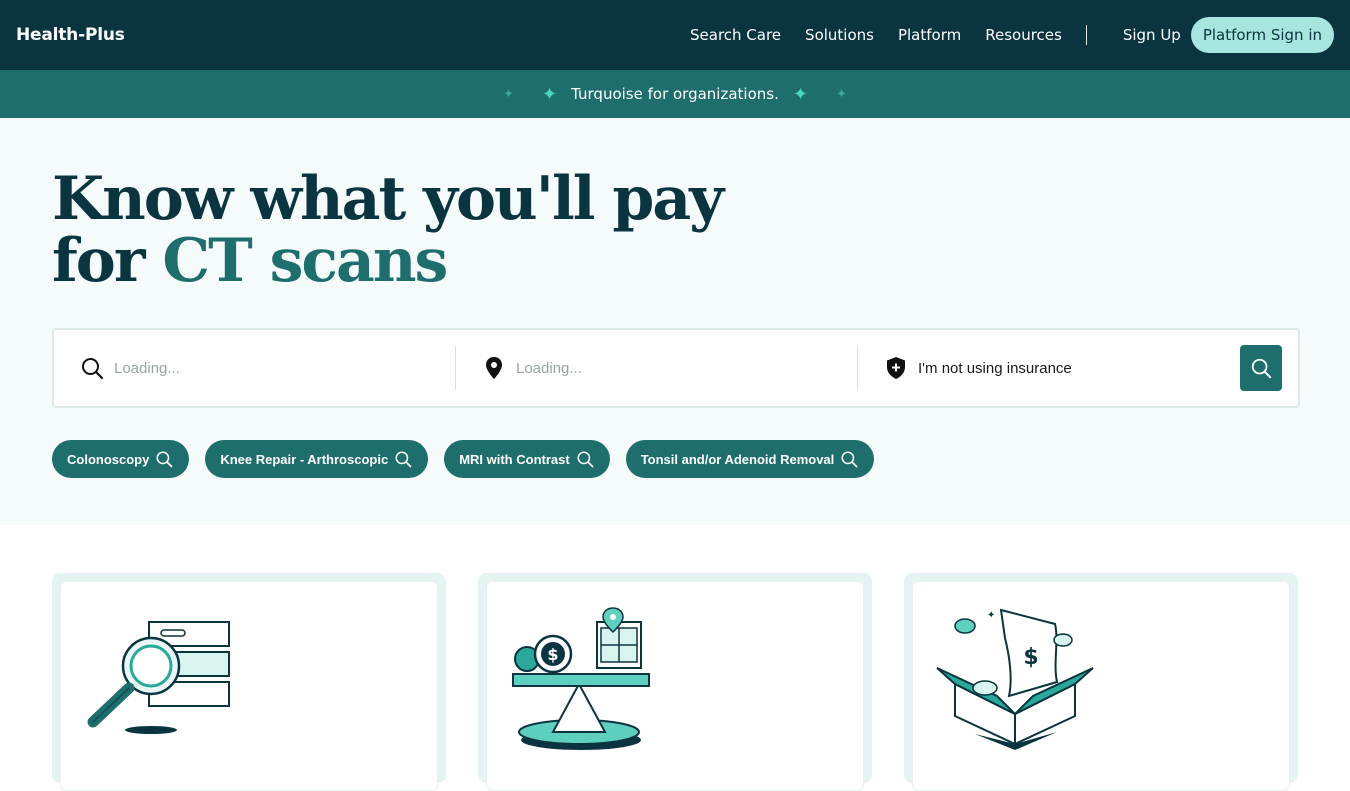  I want to click on chip-mri-contrast: MRI with Contrast, so click(527, 459).